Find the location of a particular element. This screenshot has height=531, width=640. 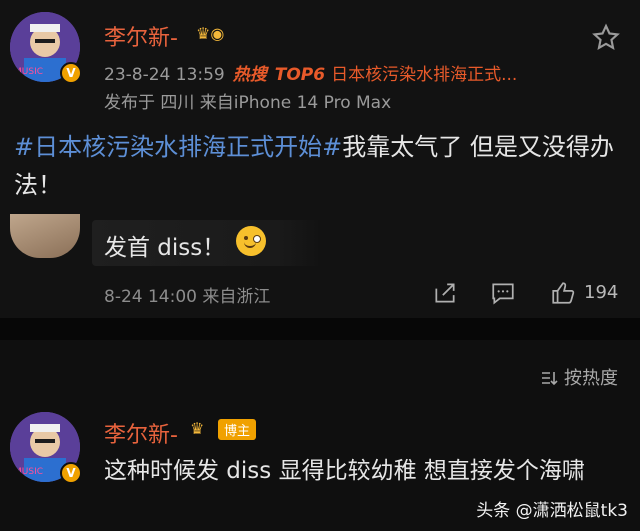

sort-toggle: 按热度 is located at coordinates (579, 377).